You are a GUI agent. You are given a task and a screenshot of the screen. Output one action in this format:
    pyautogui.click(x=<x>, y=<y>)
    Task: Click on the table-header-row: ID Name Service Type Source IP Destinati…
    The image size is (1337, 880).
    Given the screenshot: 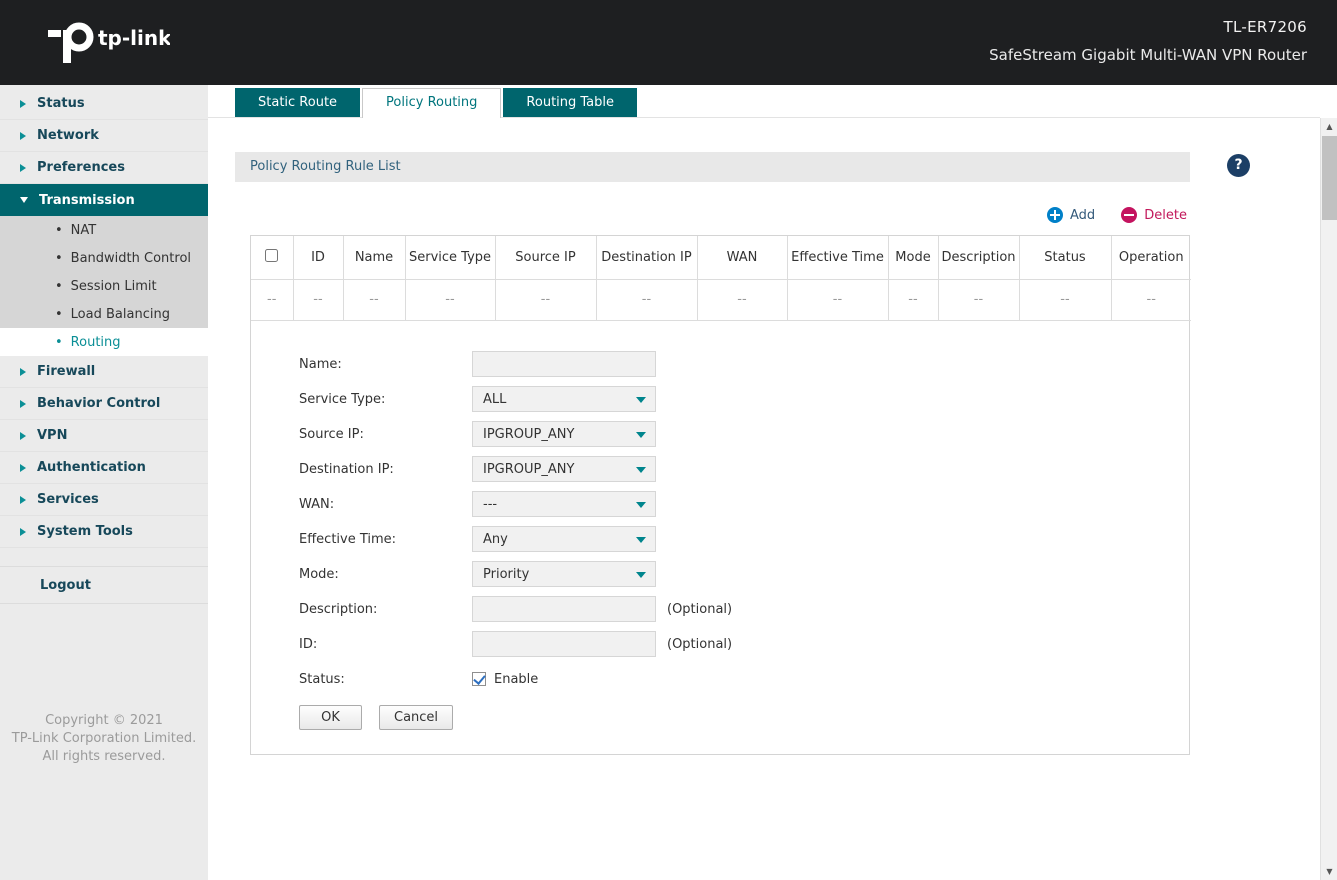 What is the action you would take?
    pyautogui.click(x=721, y=258)
    